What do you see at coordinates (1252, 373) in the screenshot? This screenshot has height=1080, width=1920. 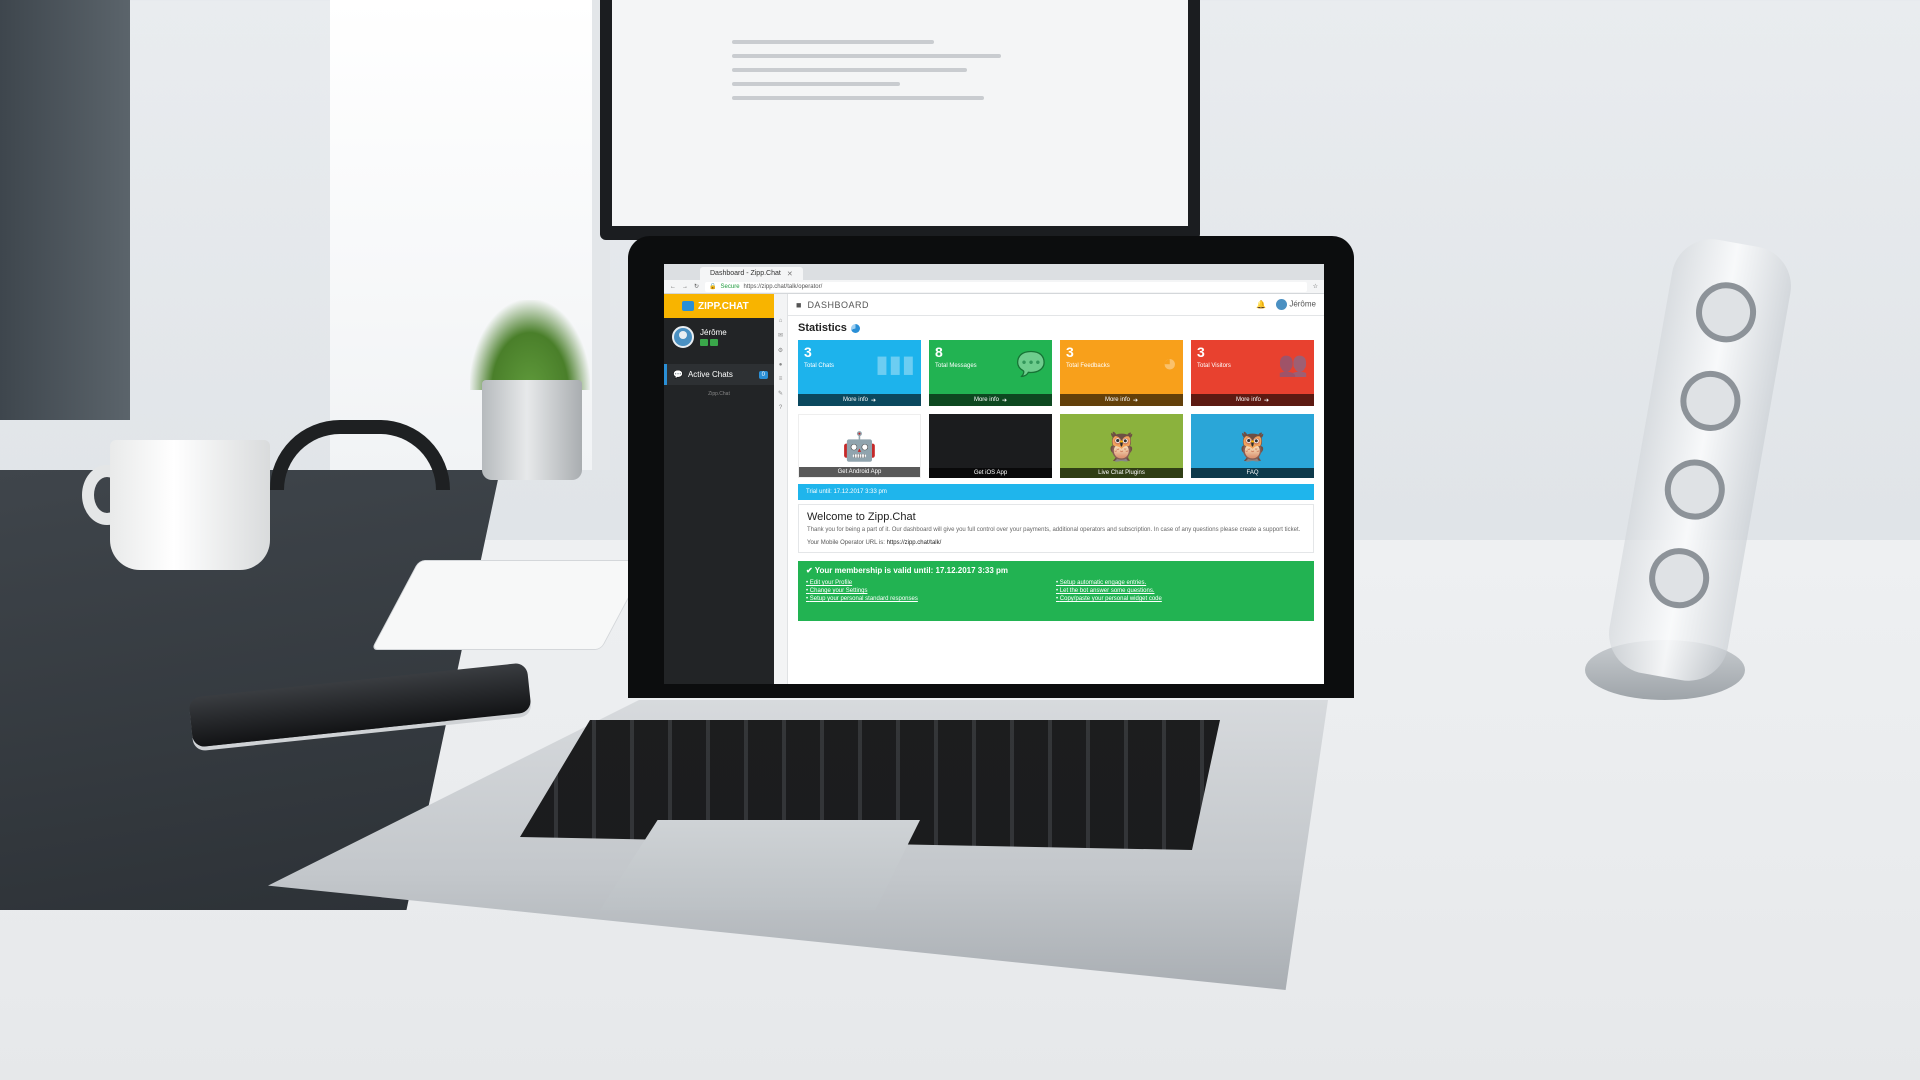 I see `stat-card-total-visitors: 3 Total Visitors 👥 More info ➔` at bounding box center [1252, 373].